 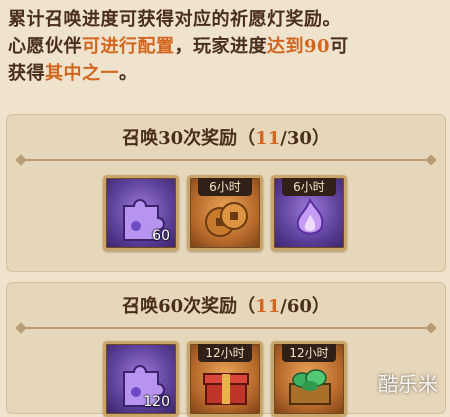 What do you see at coordinates (299, 138) in the screenshot?
I see `progress-target: 30` at bounding box center [299, 138].